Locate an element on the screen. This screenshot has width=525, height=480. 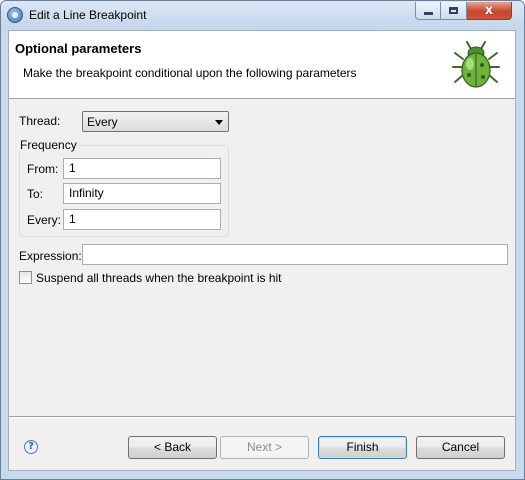
from-input: 1 is located at coordinates (142, 168).